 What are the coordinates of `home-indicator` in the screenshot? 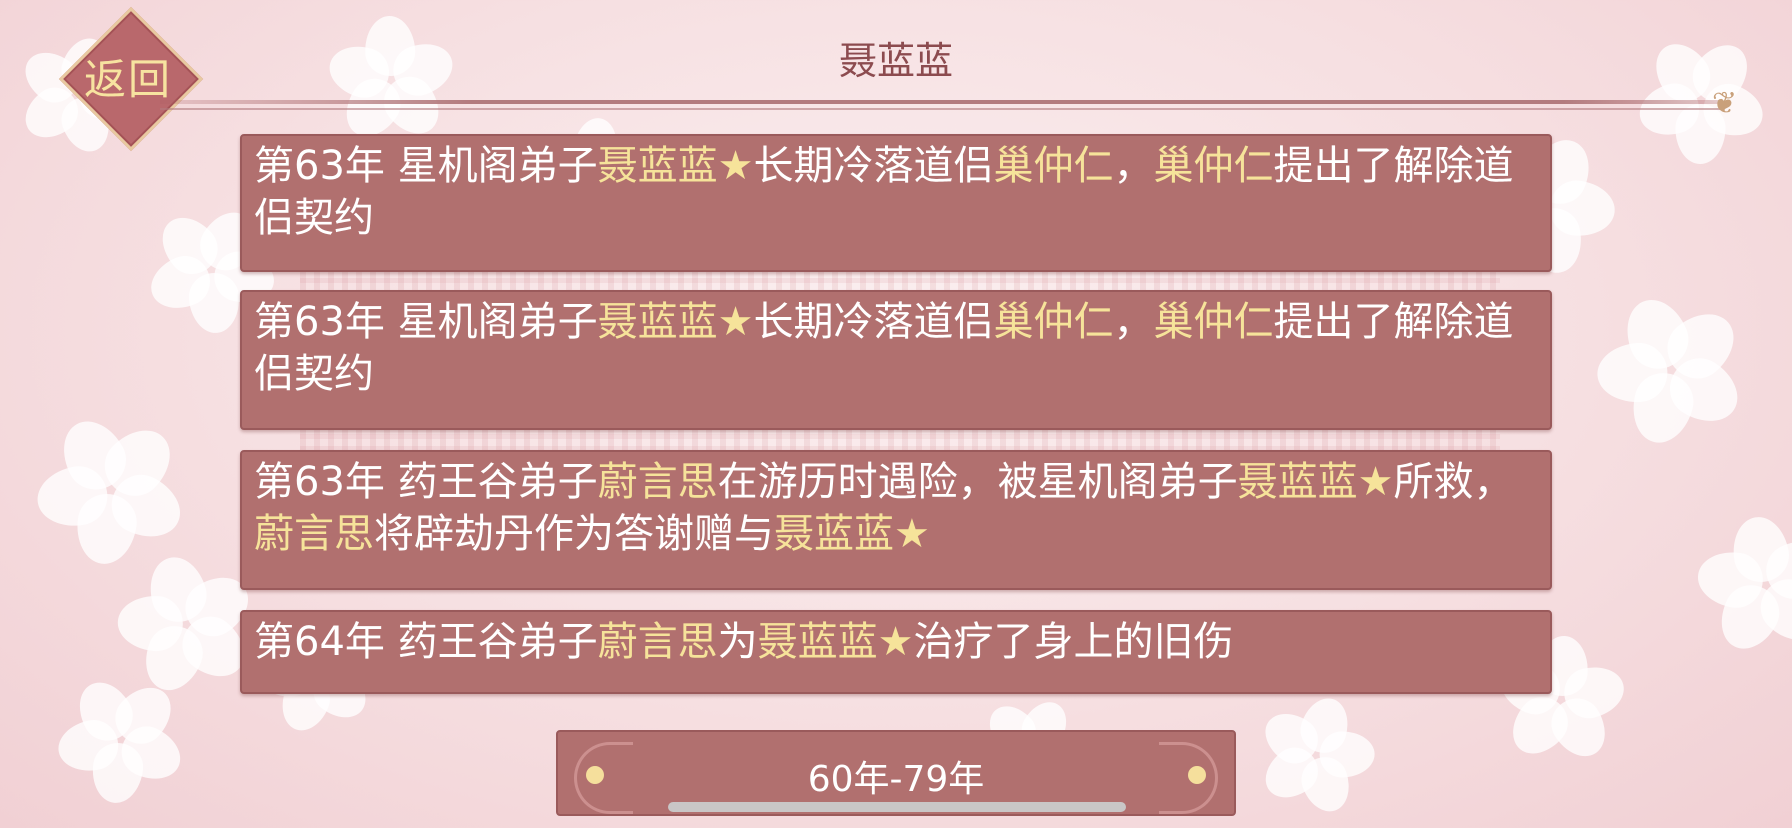 It's located at (897, 807).